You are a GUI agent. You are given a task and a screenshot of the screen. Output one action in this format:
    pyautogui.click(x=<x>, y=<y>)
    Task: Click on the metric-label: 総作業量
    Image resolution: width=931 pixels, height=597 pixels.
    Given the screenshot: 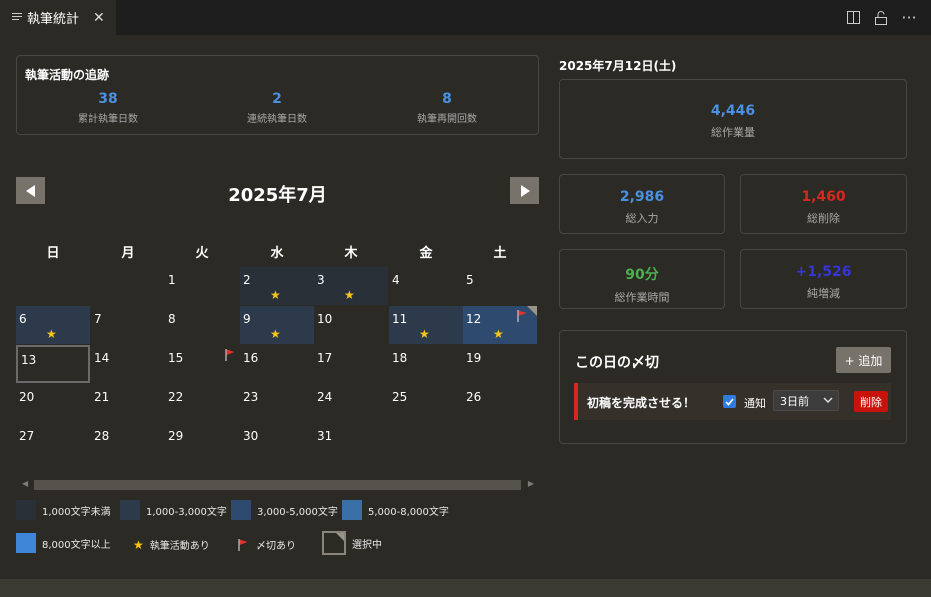 What is the action you would take?
    pyautogui.click(x=733, y=132)
    